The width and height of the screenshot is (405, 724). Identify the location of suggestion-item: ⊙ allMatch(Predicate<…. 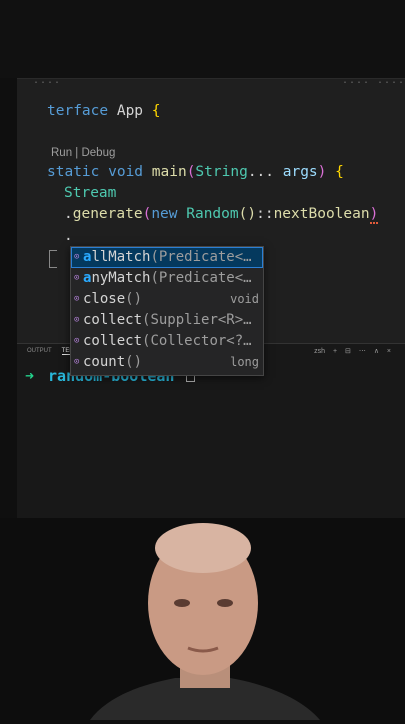
(167, 257).